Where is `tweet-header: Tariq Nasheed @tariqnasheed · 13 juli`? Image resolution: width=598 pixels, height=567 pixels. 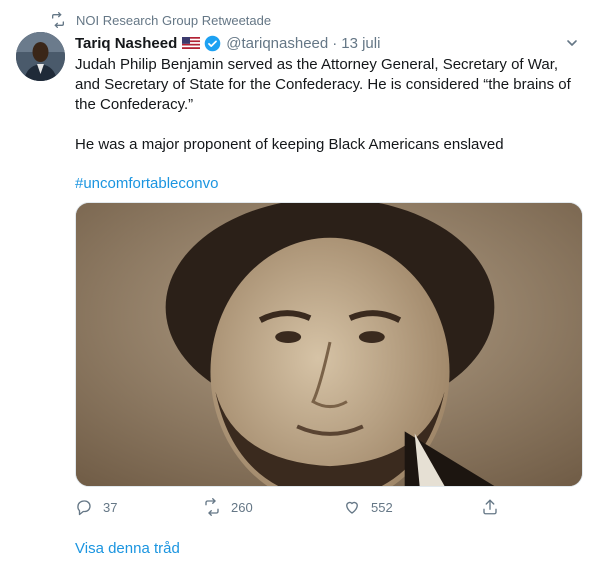 tweet-header: Tariq Nasheed @tariqnasheed · 13 juli is located at coordinates (329, 43).